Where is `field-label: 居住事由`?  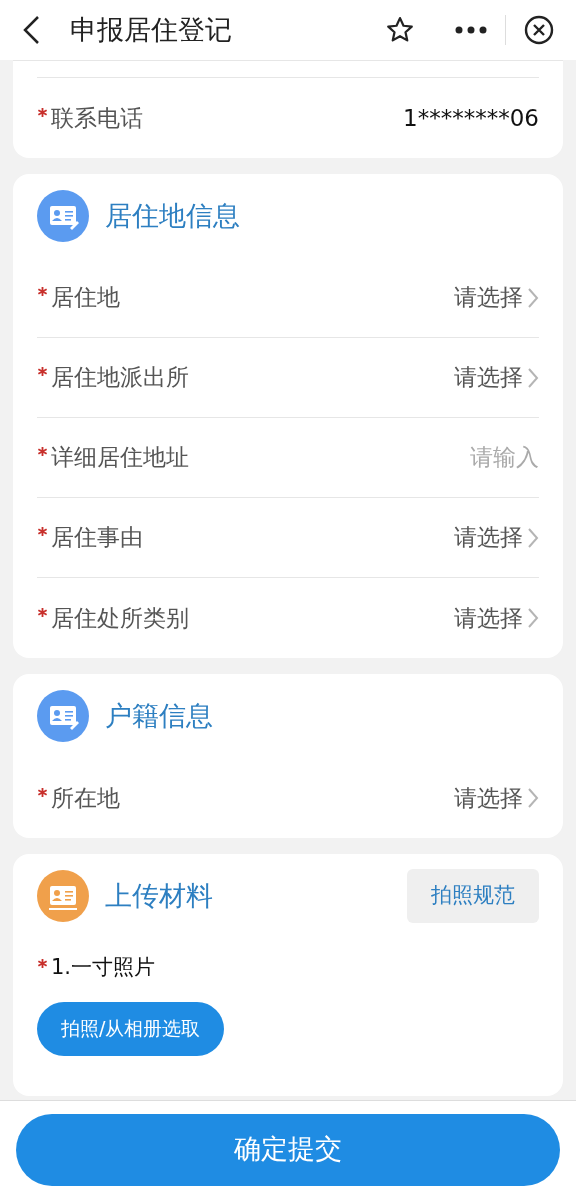 field-label: 居住事由 is located at coordinates (97, 538).